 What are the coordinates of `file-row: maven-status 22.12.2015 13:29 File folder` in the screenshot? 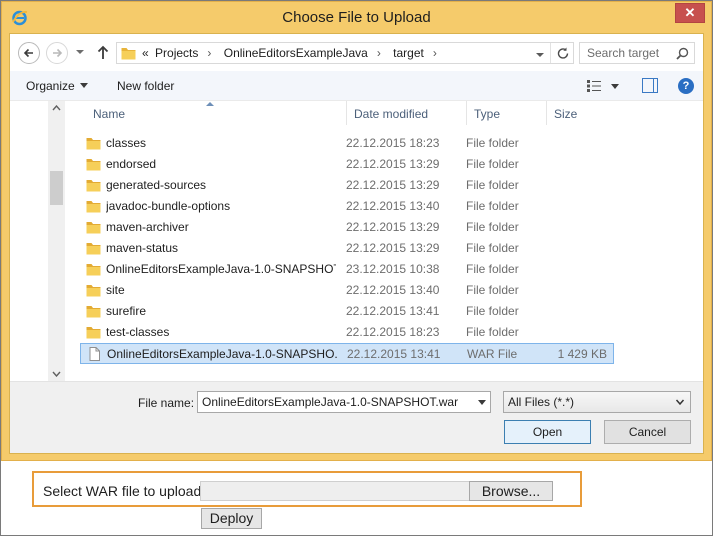 It's located at (347, 248).